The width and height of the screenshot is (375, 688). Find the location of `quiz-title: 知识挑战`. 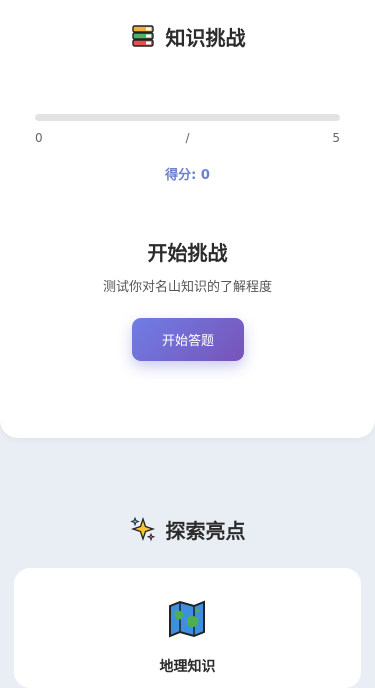

quiz-title: 知识挑战 is located at coordinates (205, 37).